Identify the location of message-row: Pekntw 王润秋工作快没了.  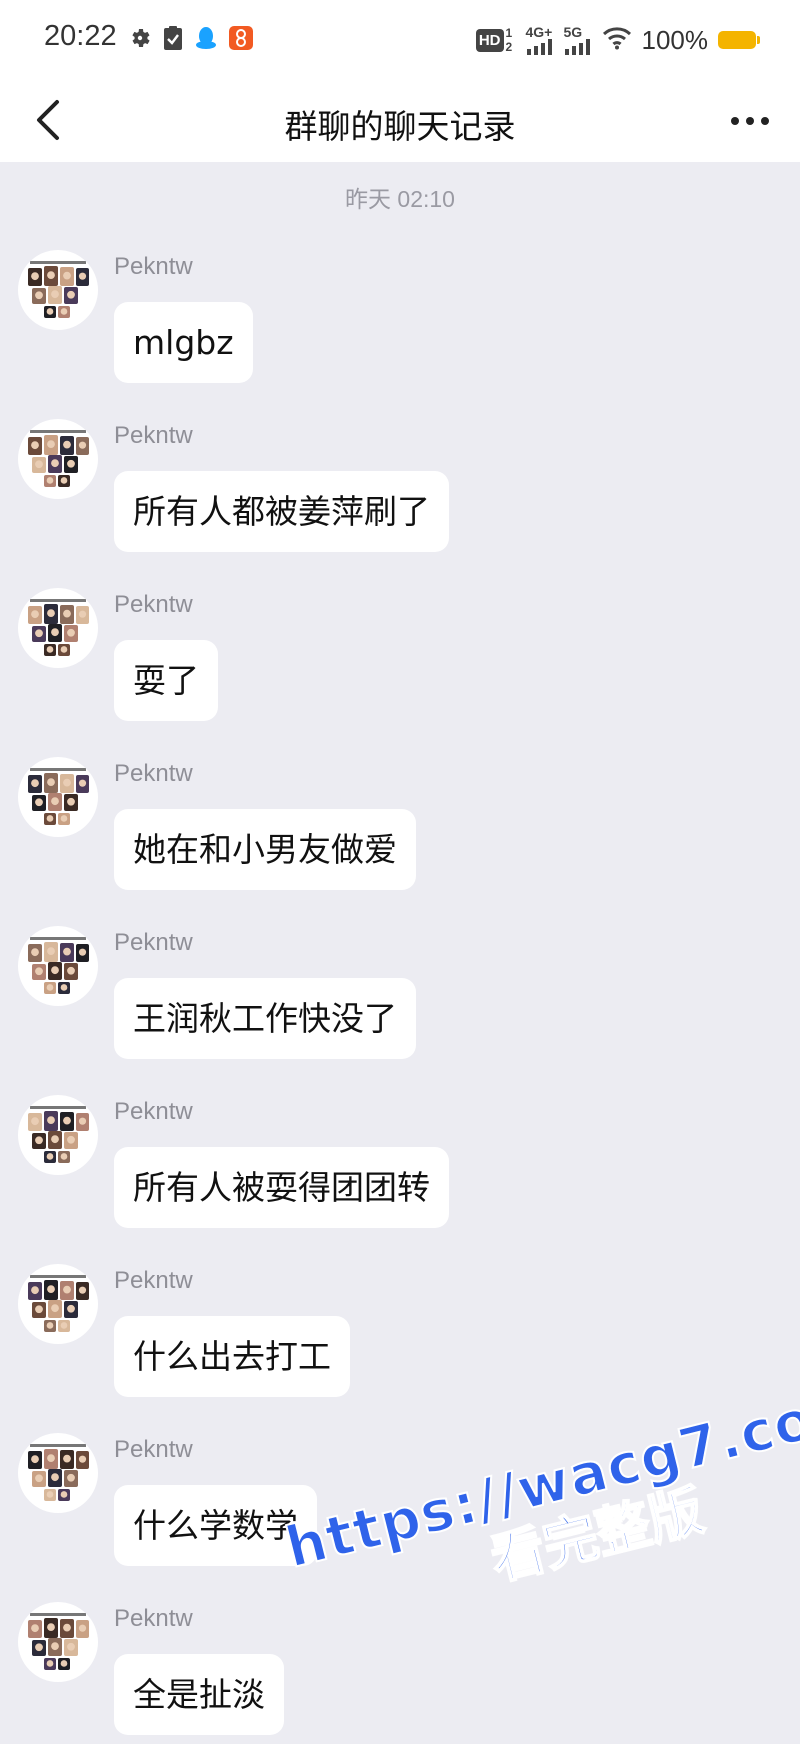
(400, 1010).